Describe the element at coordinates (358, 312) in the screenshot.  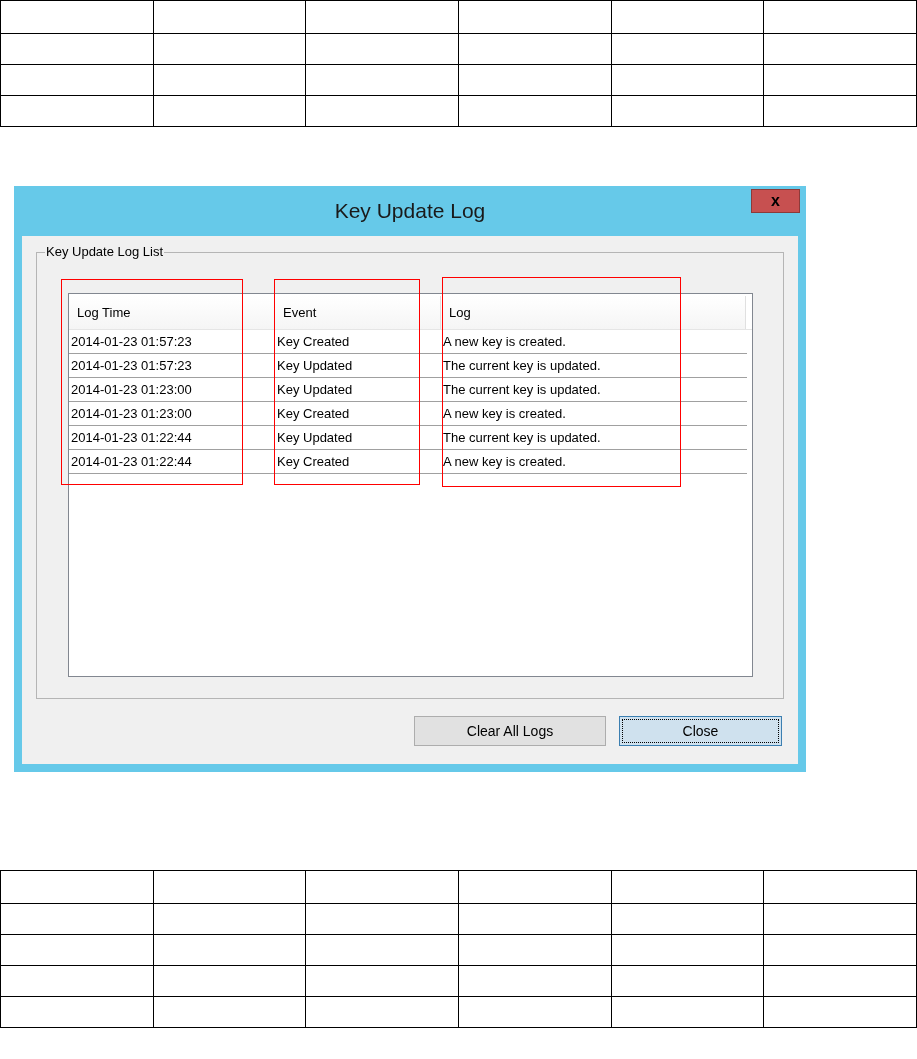
I see `column-header: Event` at that location.